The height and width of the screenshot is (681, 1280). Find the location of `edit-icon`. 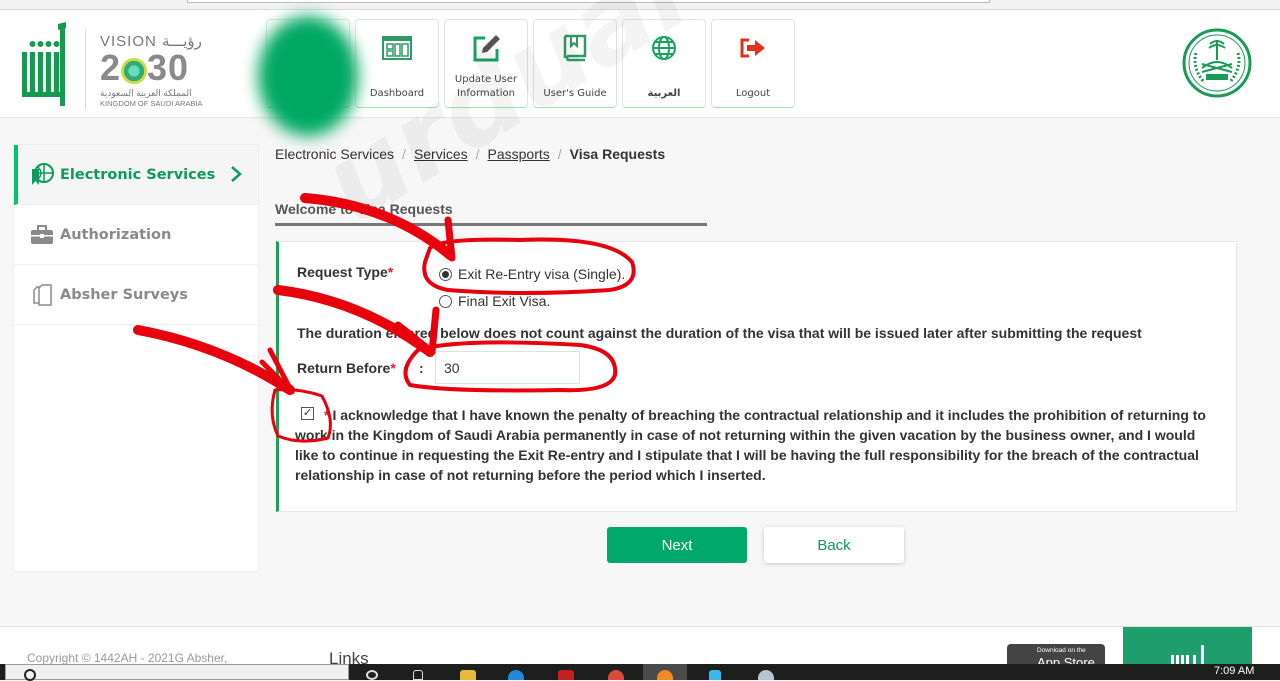

edit-icon is located at coordinates (486, 48).